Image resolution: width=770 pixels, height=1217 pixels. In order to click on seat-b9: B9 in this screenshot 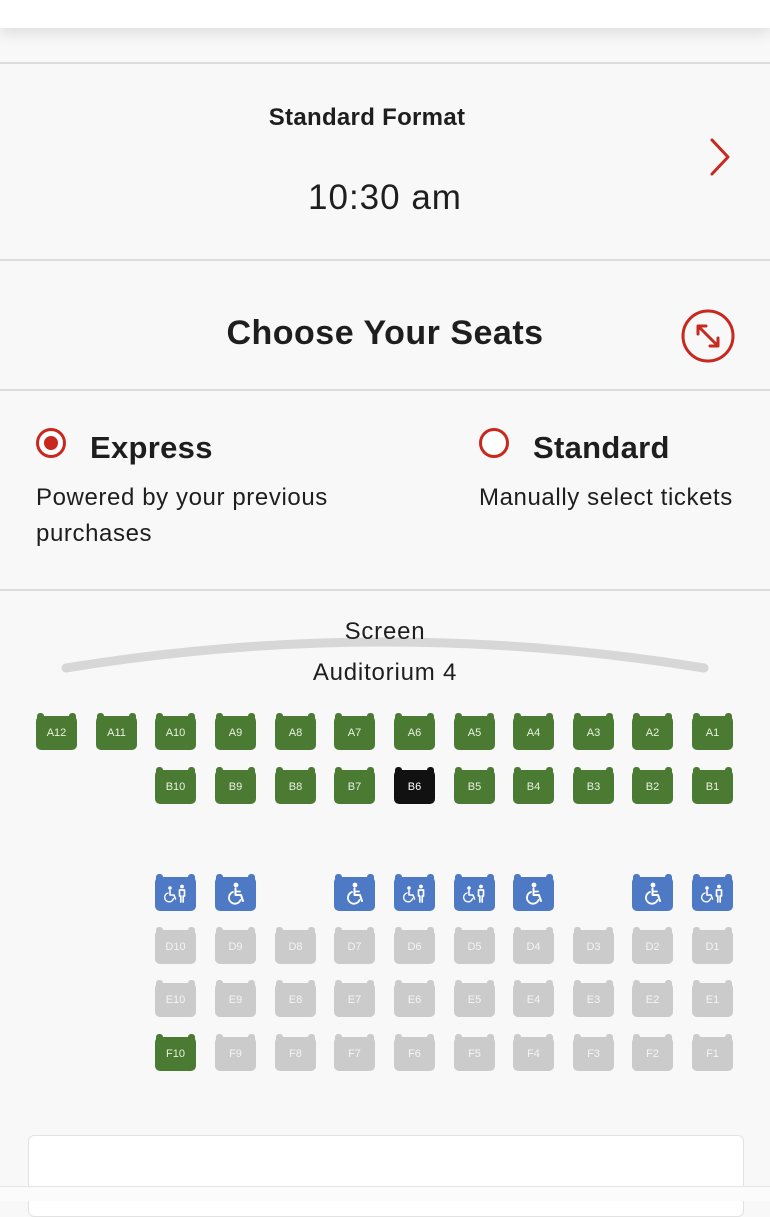, I will do `click(235, 785)`.